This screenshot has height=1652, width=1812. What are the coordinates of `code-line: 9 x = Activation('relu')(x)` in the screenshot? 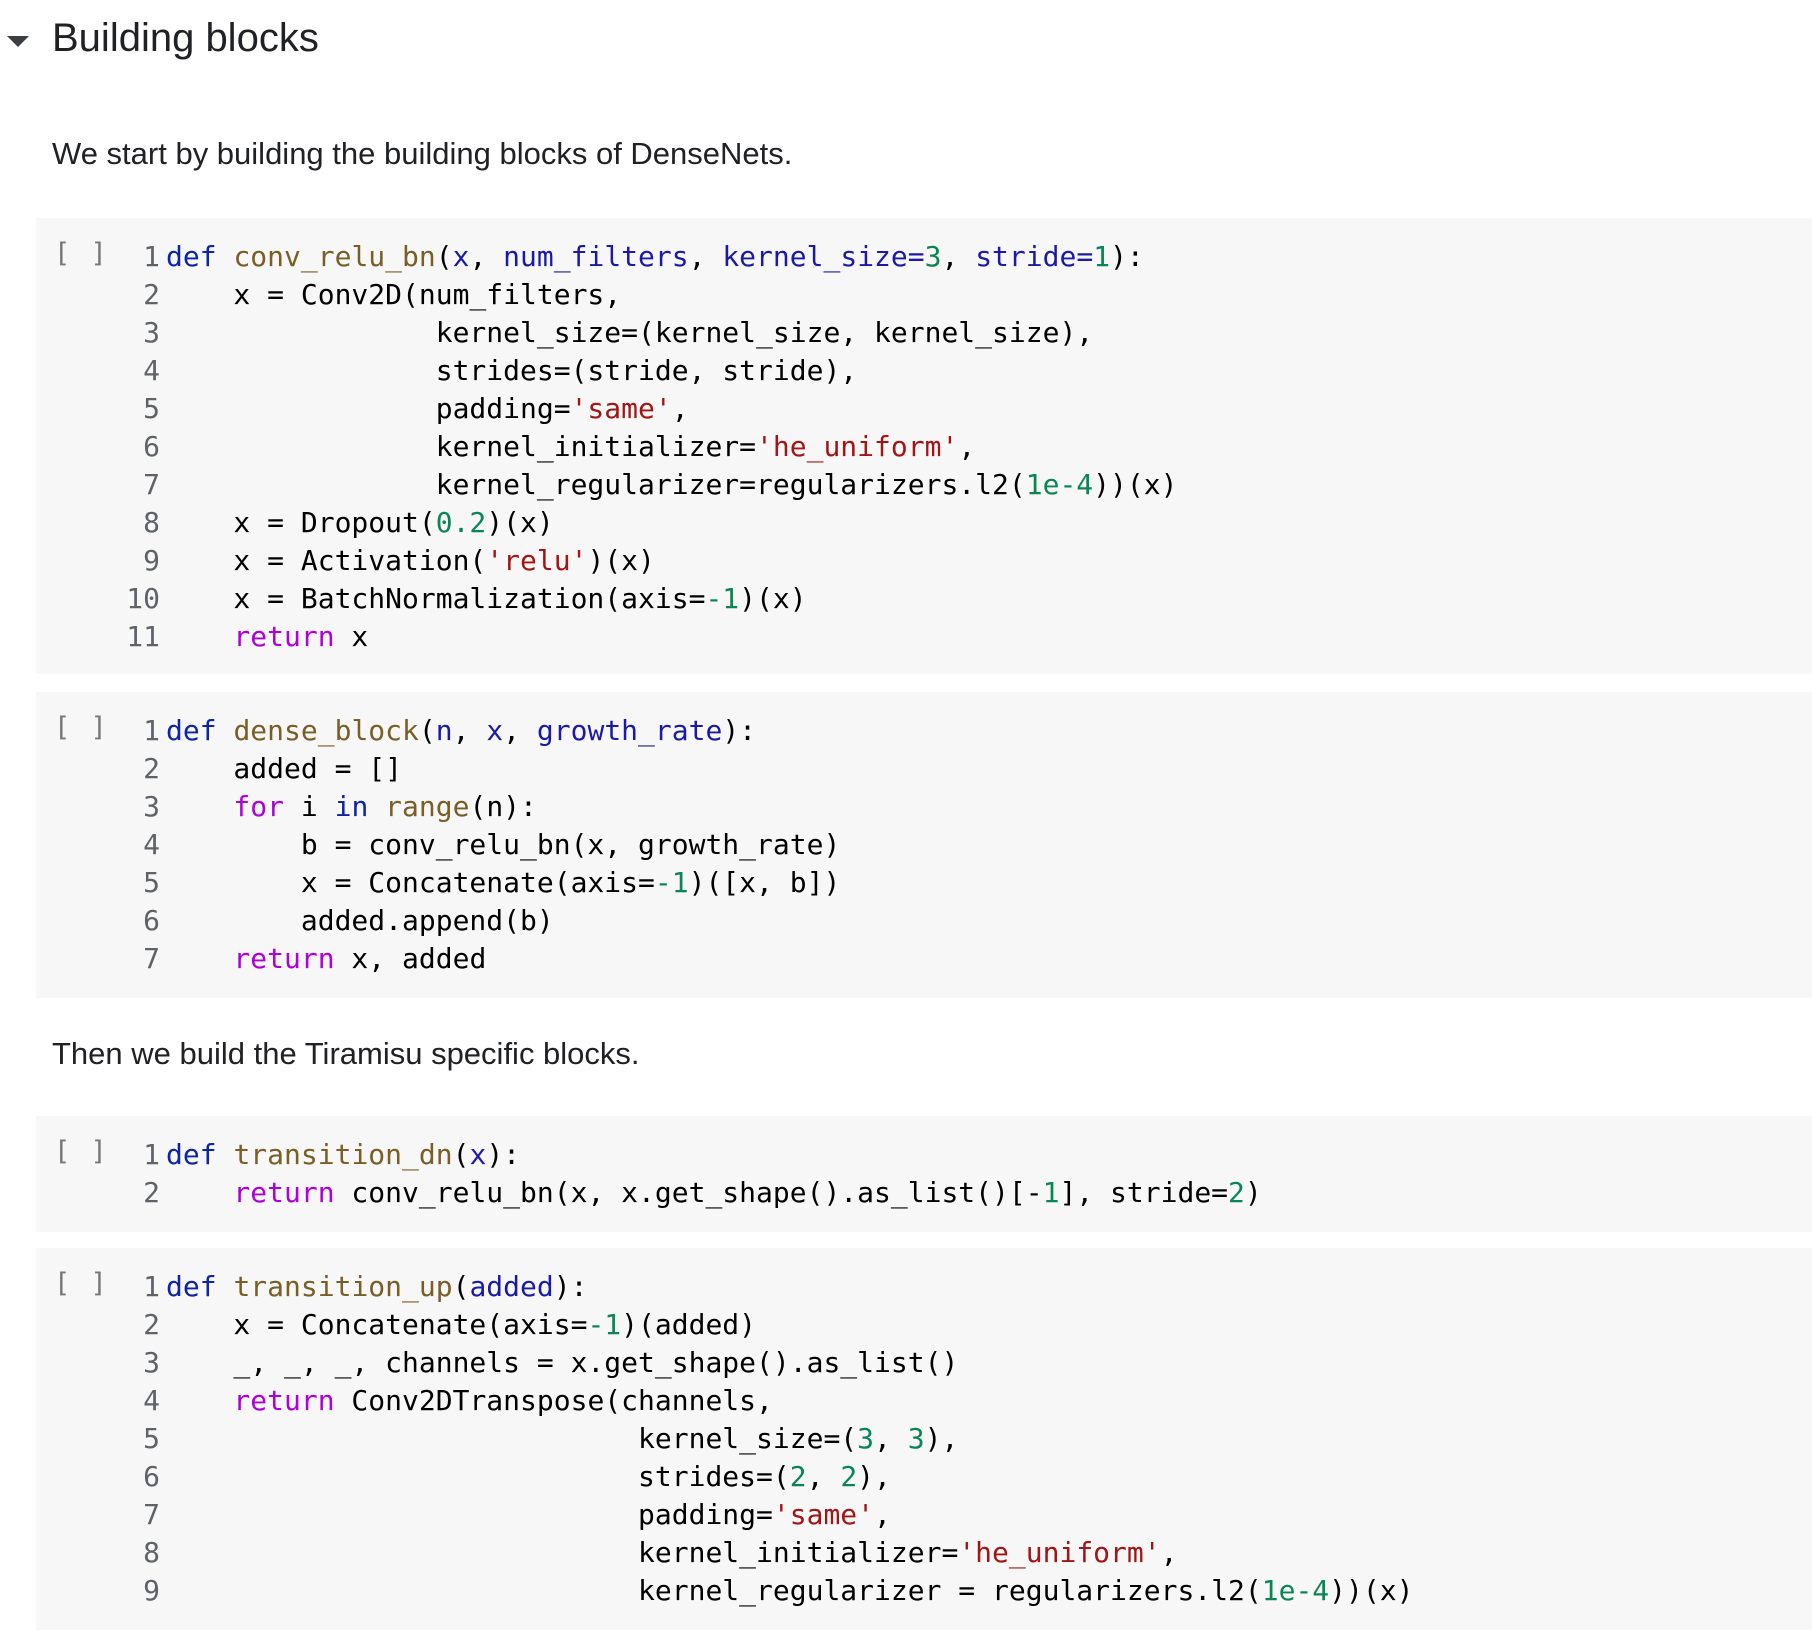 It's located at (606, 561).